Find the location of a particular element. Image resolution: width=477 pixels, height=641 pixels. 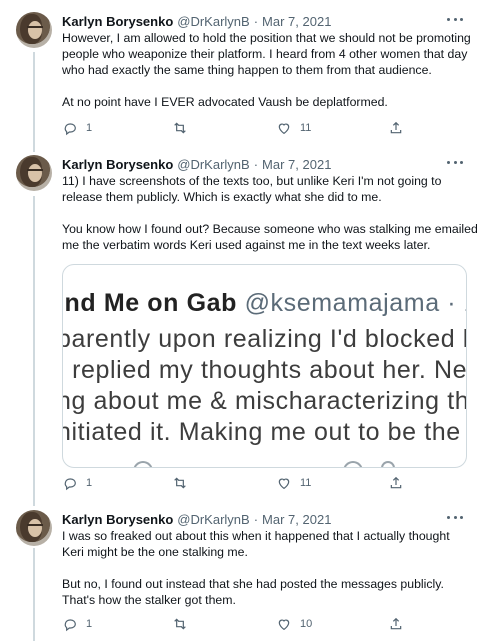

media-text-line: ng about me & mischaracterizing that is located at coordinates (264, 401).